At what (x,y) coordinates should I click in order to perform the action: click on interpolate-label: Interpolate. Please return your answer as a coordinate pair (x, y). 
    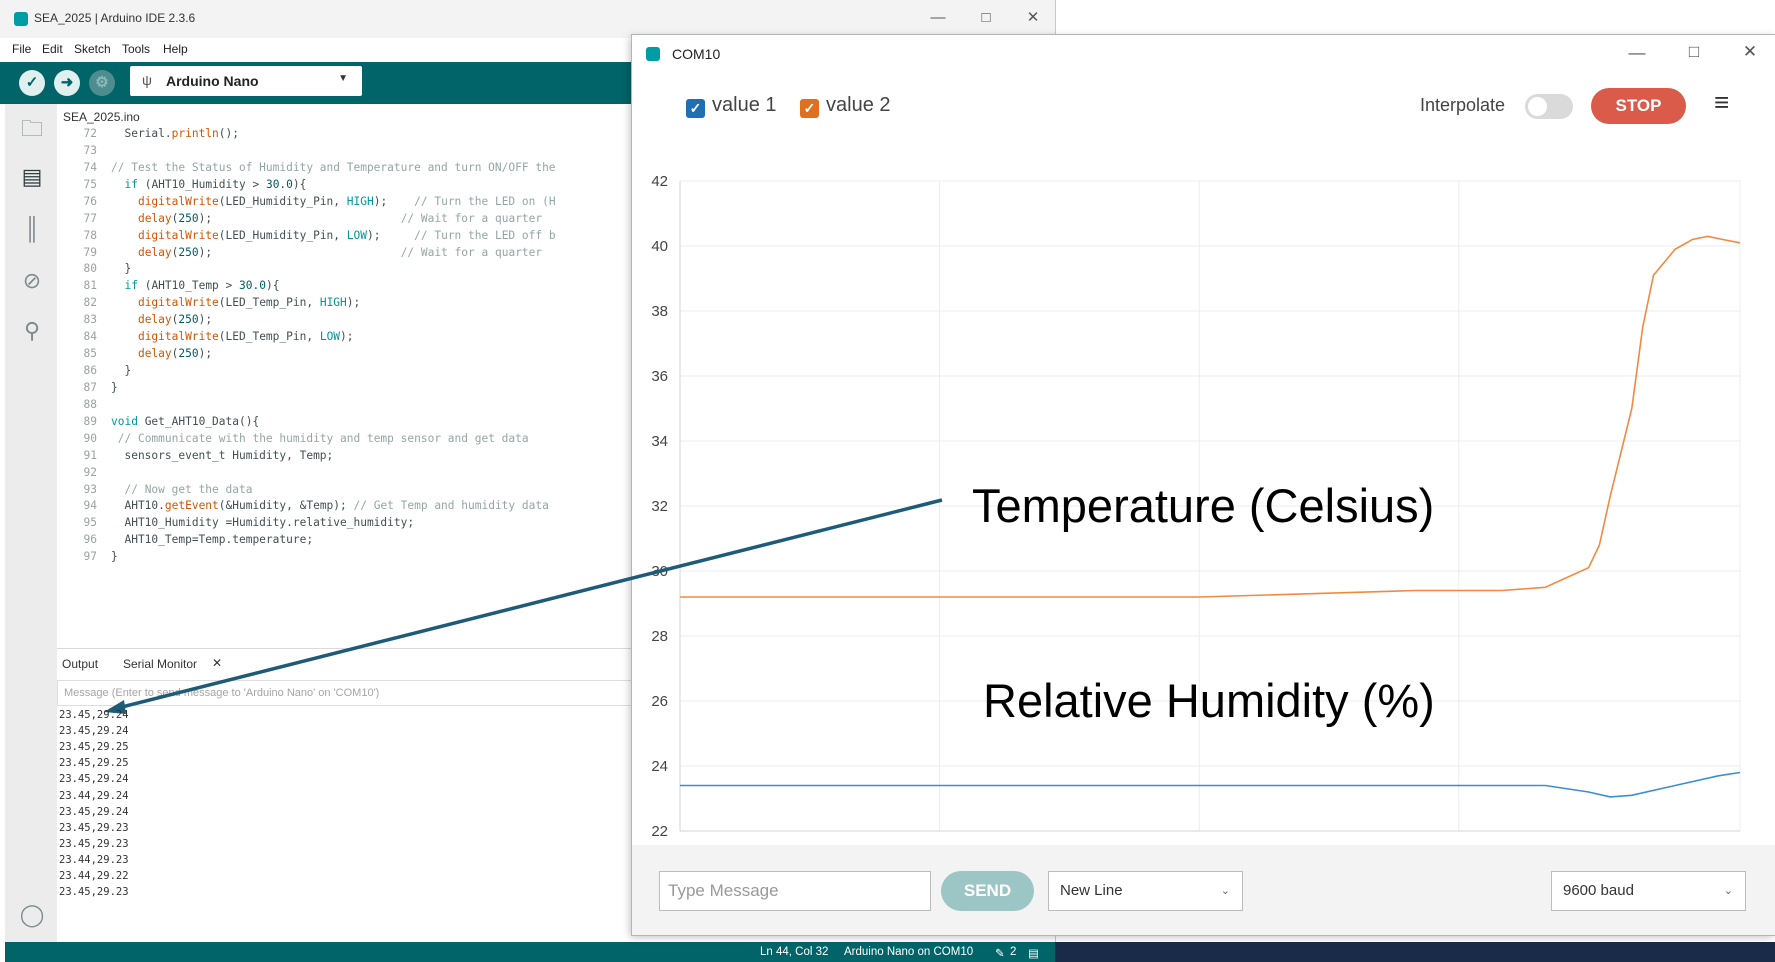
    Looking at the image, I should click on (1463, 105).